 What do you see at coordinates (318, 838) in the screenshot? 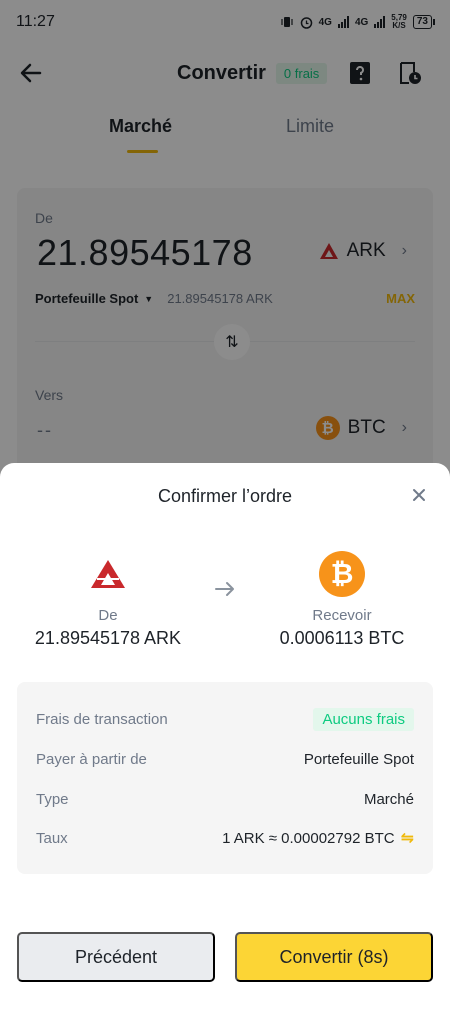
I see `rate-value: 1 ARK ≈ 0.00002792 BTC ⇋` at bounding box center [318, 838].